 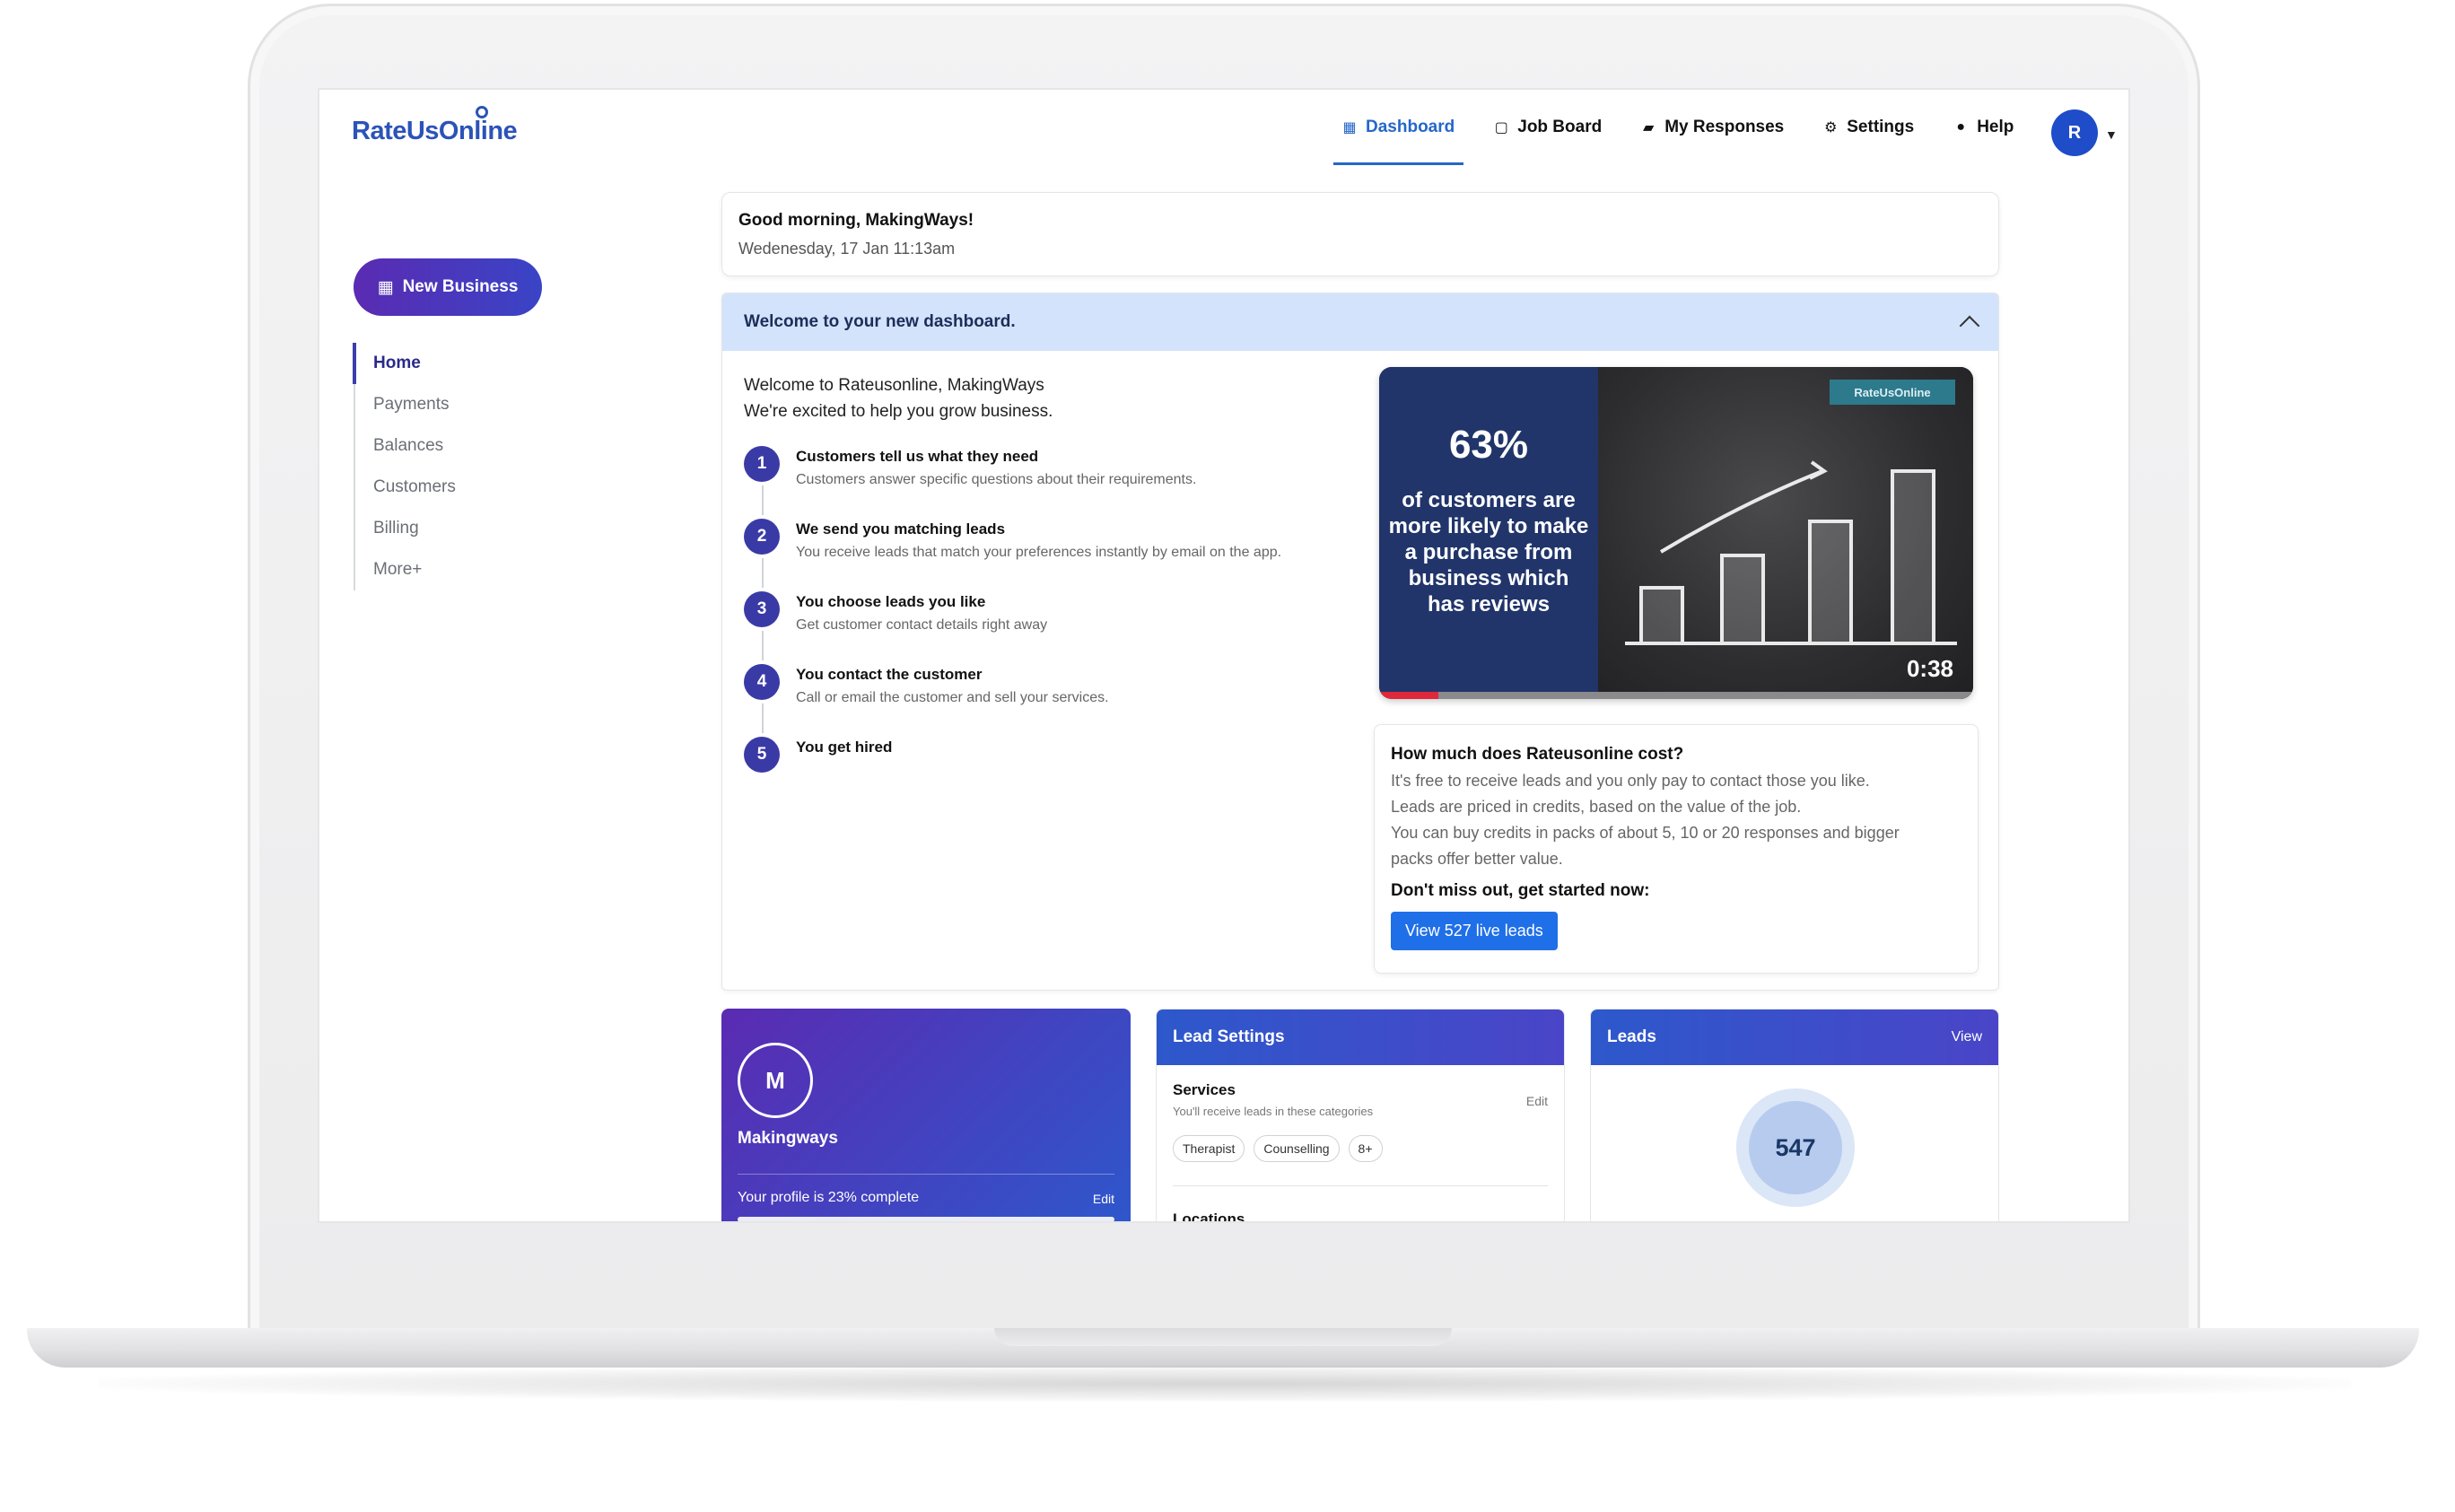 What do you see at coordinates (1360, 322) in the screenshot?
I see `welcome-header: Welcome to your new dashboard.` at bounding box center [1360, 322].